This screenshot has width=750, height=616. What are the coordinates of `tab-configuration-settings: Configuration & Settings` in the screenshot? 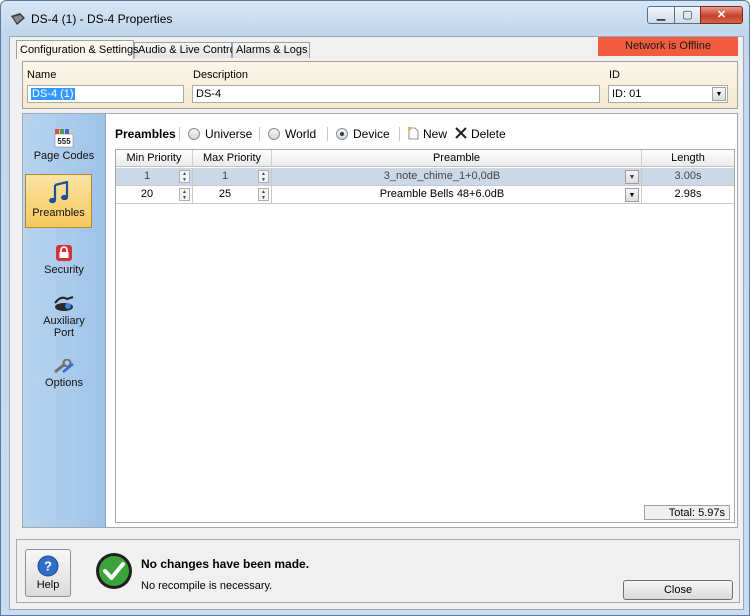 It's located at (77, 49).